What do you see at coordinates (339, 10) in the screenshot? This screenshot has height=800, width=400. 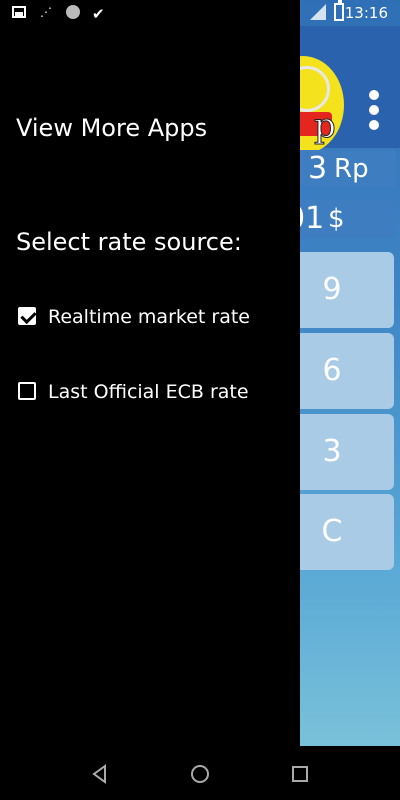 I see `battery-icon` at bounding box center [339, 10].